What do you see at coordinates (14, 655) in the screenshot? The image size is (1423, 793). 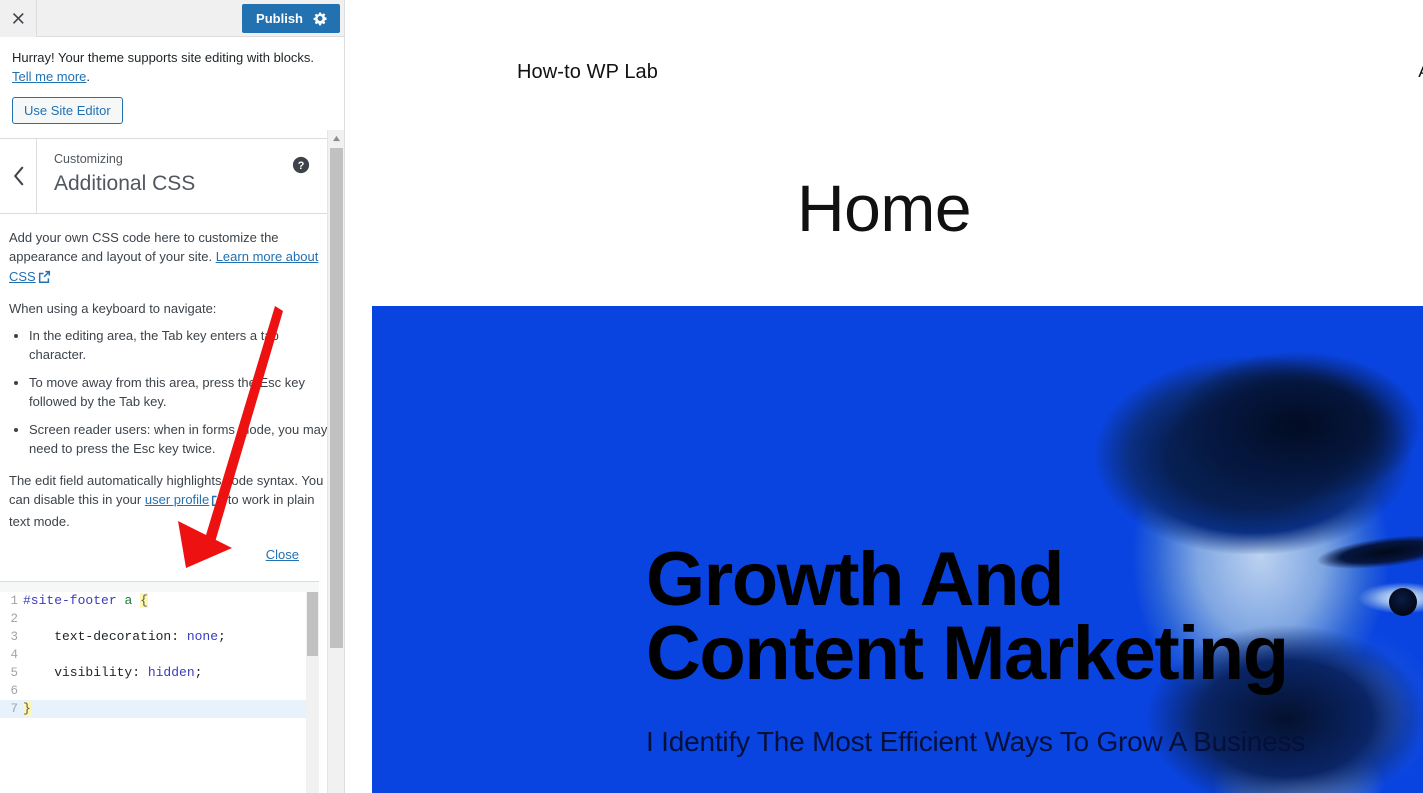 I see `line-number: 4` at bounding box center [14, 655].